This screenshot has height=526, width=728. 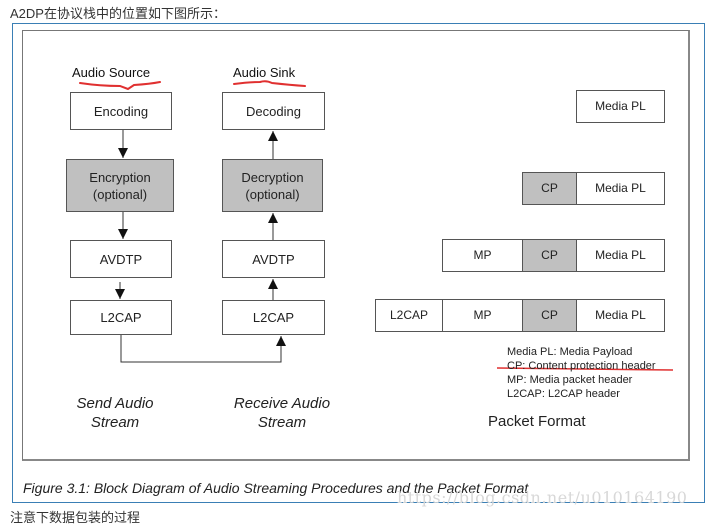 I want to click on arrowhead-decoding, so click(x=273, y=136).